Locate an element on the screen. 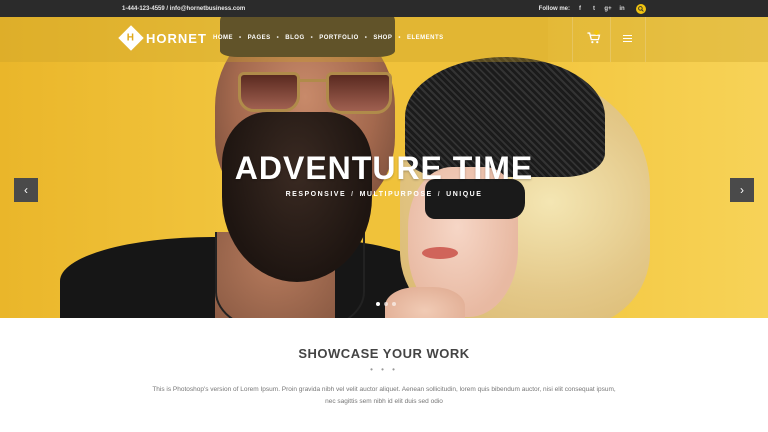  twitter-icon: t is located at coordinates (594, 9).